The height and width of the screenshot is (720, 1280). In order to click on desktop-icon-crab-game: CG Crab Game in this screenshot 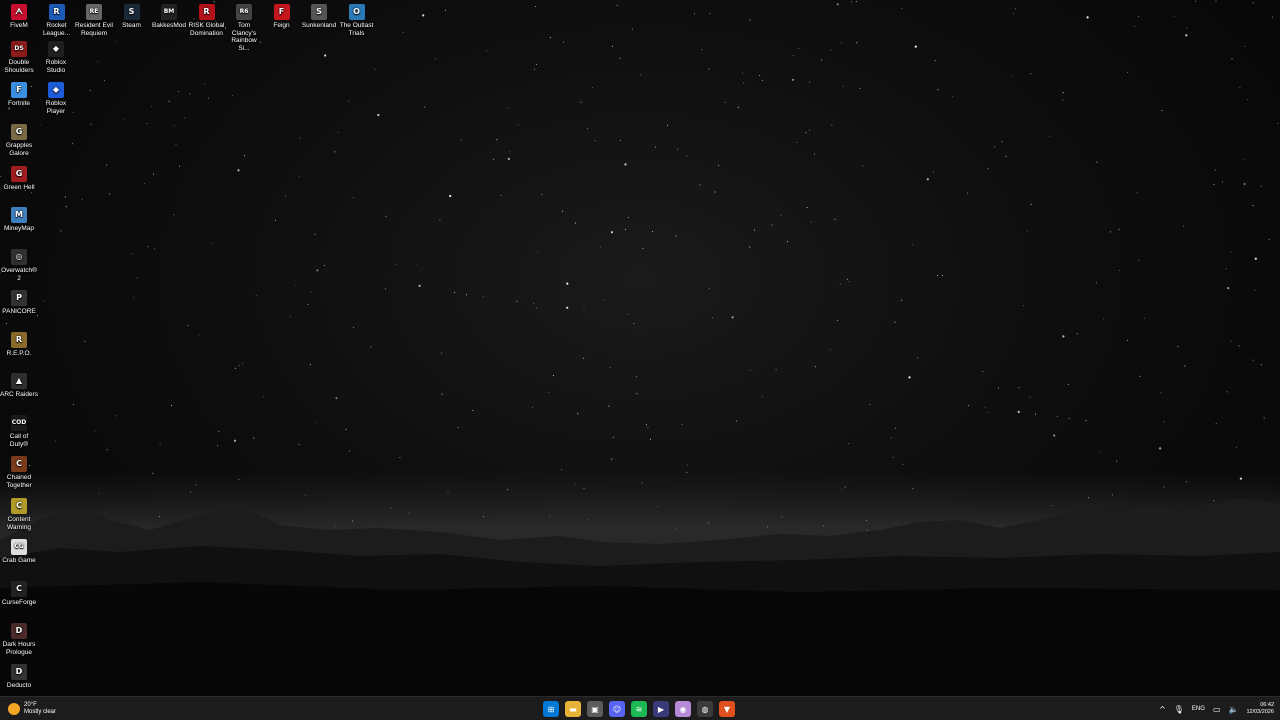, I will do `click(19, 551)`.